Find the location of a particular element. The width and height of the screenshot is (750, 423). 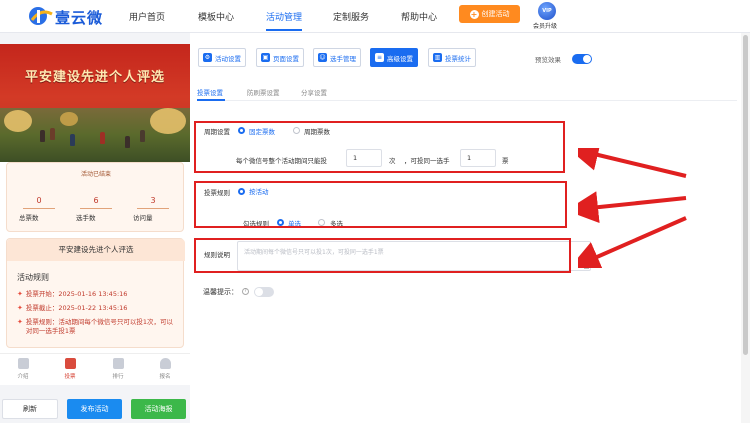

document-icon is located at coordinates (23, 363).